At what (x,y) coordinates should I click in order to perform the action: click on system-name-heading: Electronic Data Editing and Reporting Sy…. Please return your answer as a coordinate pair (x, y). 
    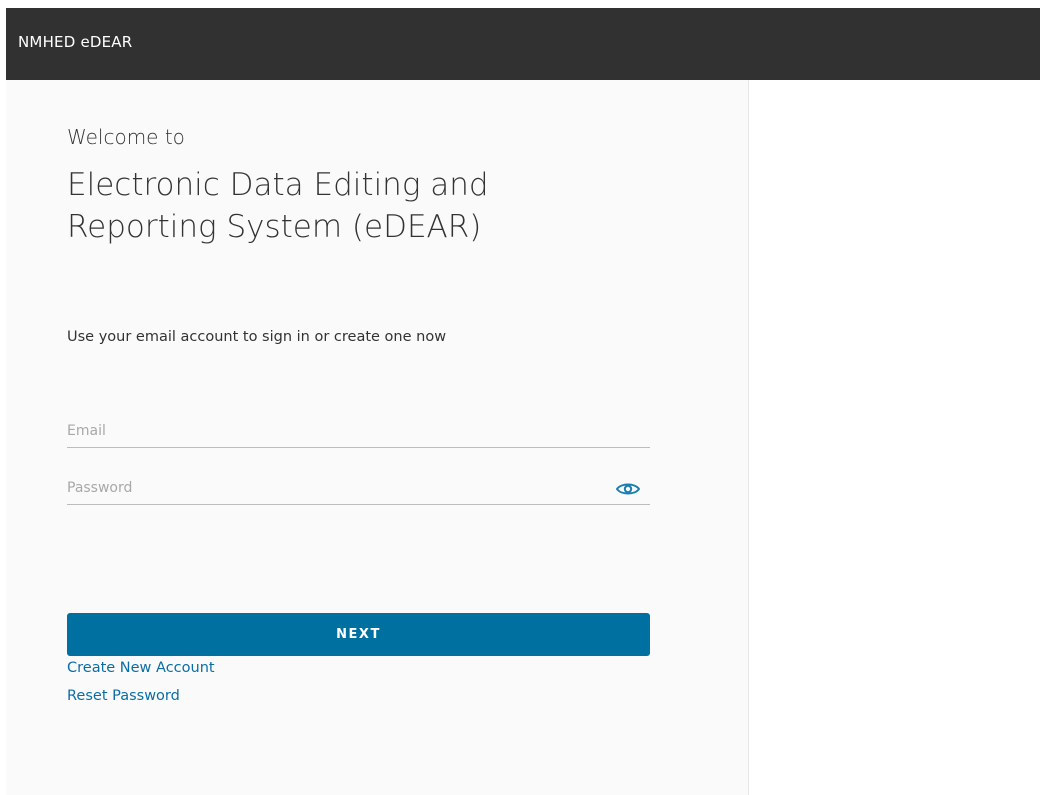
    Looking at the image, I should click on (278, 206).